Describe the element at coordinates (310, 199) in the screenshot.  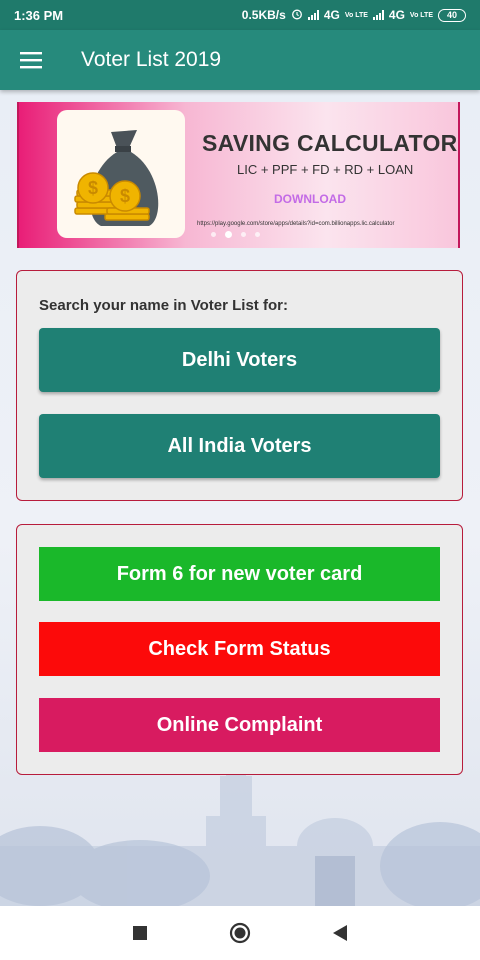
I see `banner-download-link: DOWNLOAD` at that location.